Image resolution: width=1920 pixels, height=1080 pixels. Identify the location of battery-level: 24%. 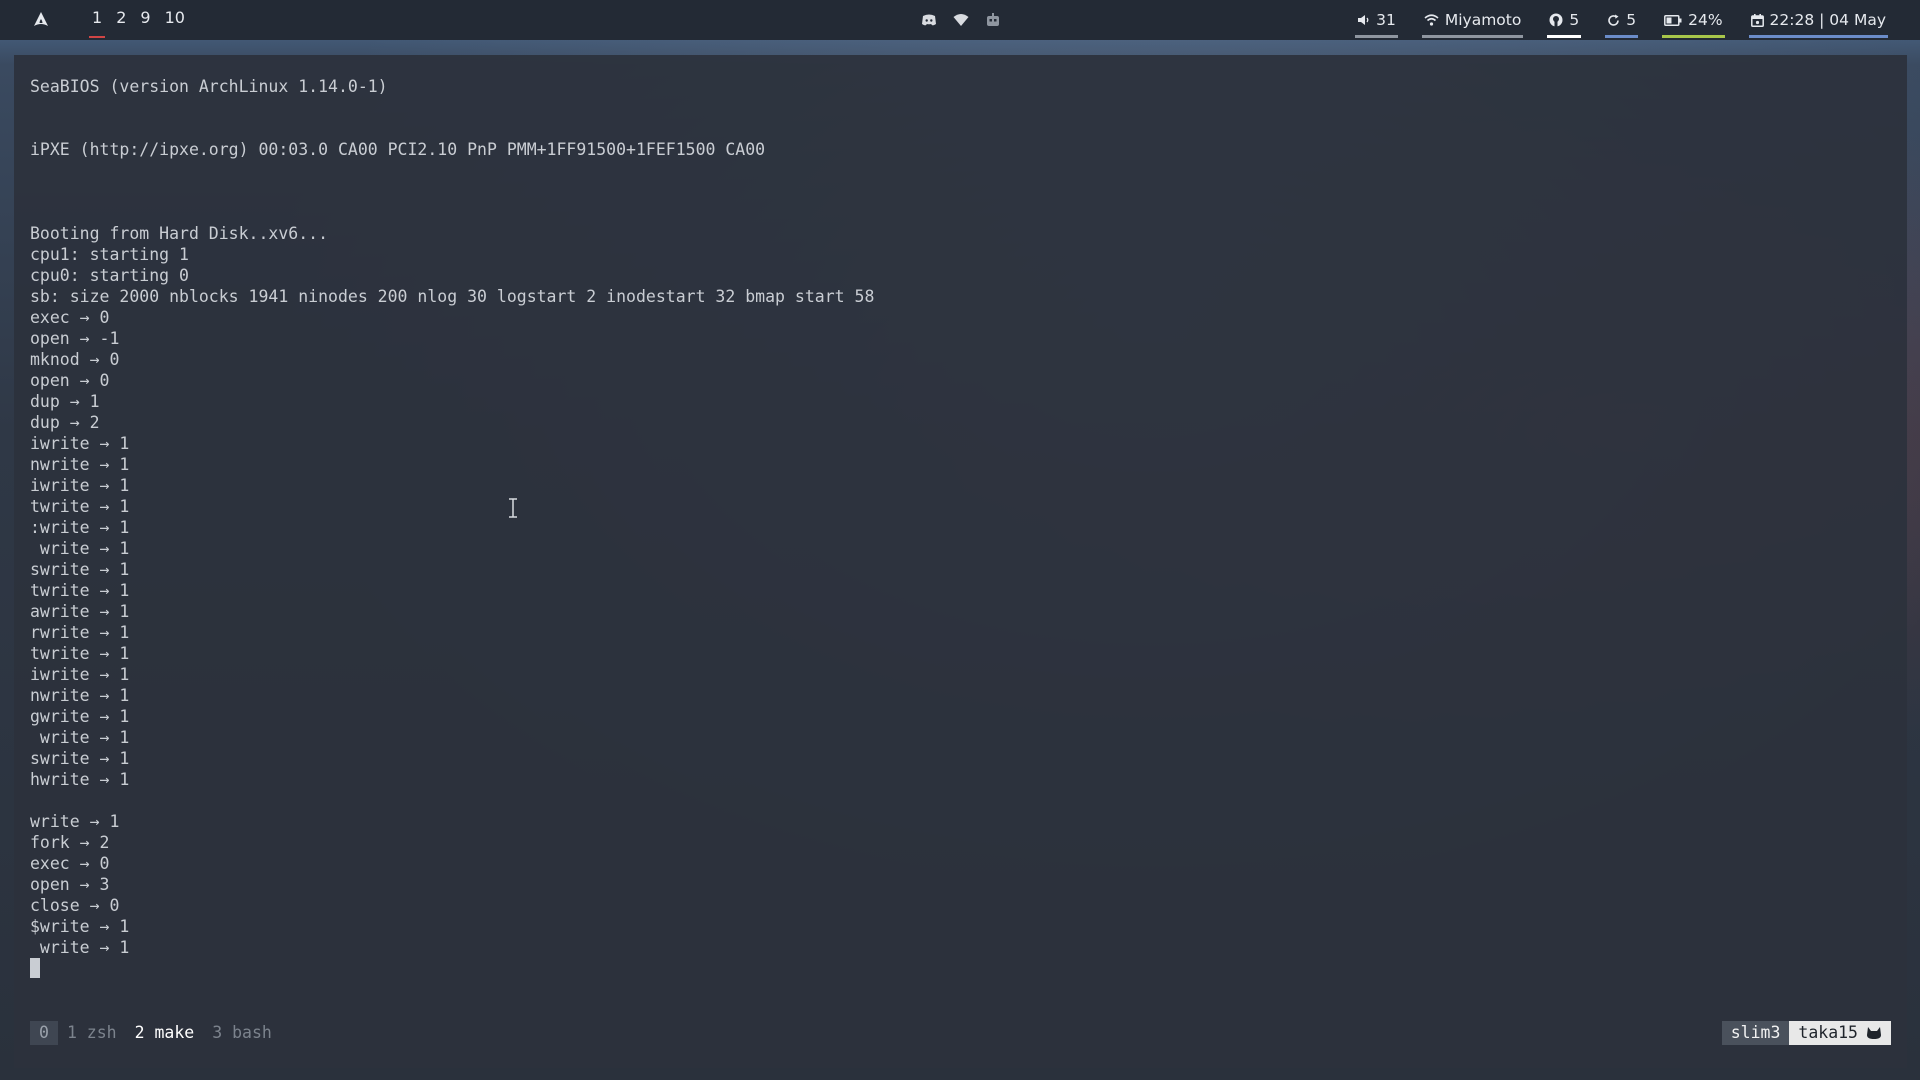
(1705, 20).